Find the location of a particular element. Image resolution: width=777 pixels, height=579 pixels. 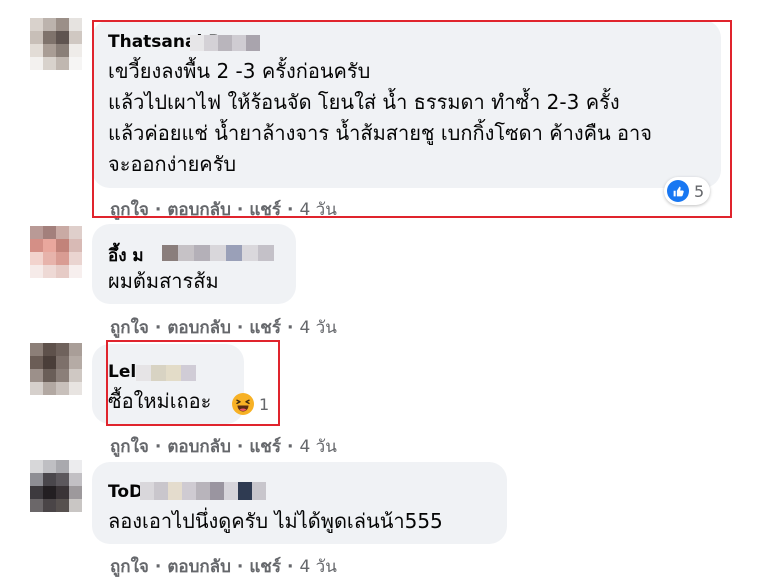

comment-text-line: ลองเอาไปนึ่งดูครับ ไม่ได้พูดเล่นน้า555 is located at coordinates (275, 521).